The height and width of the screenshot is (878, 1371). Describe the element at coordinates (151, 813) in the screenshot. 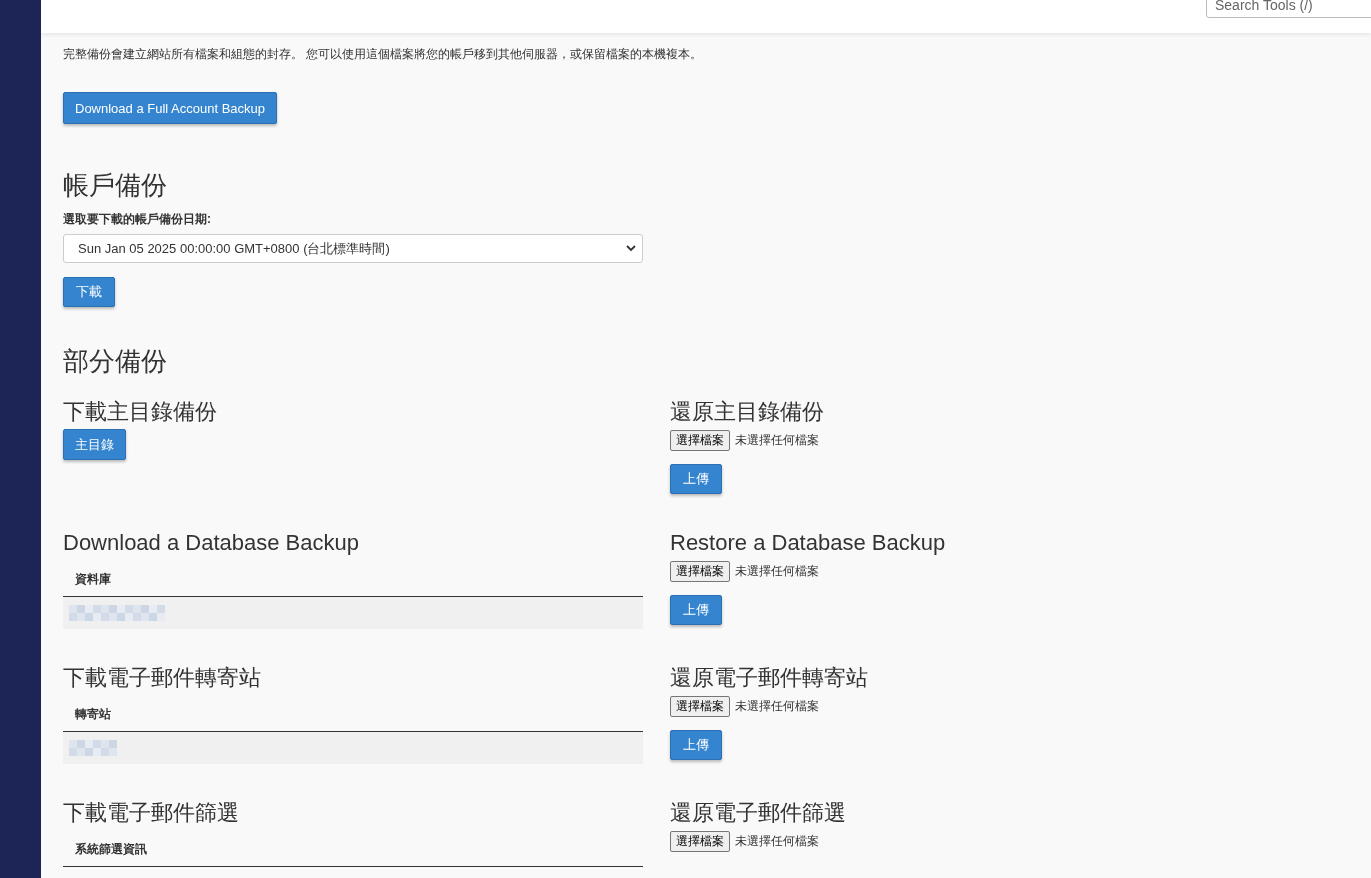

I see `section-heading: 下載電子郵件篩選` at that location.